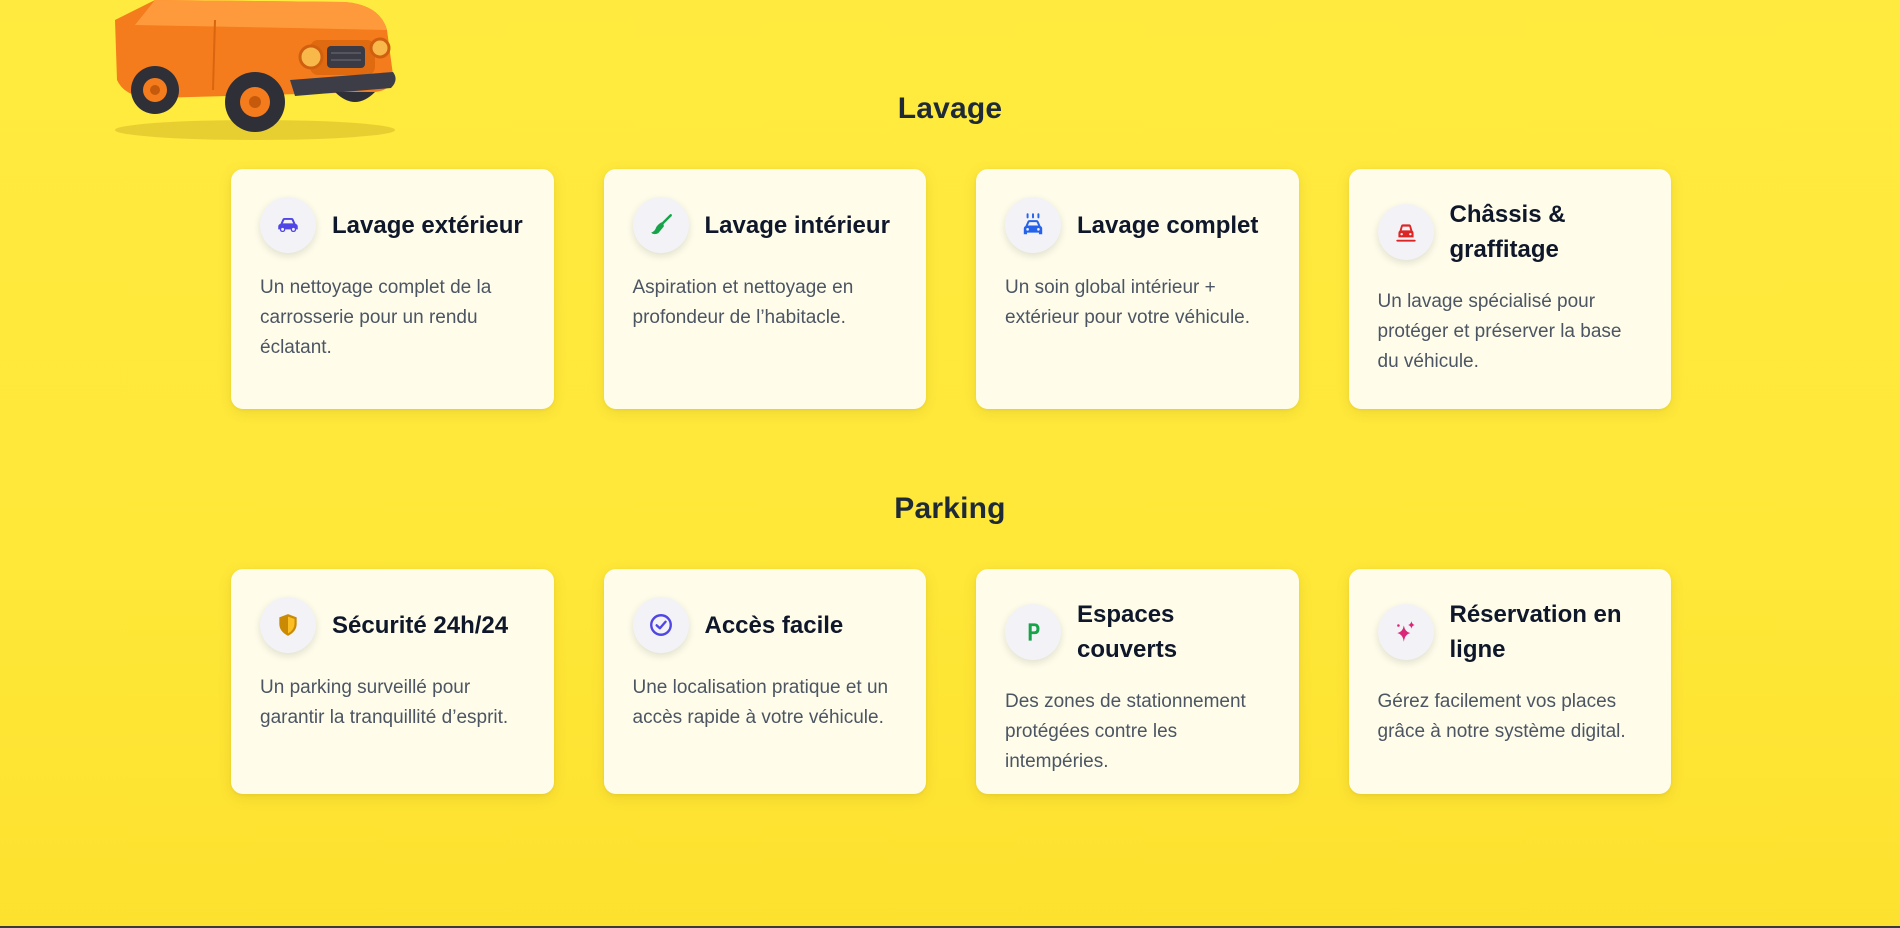  I want to click on card-title: Châssis & graffitage, so click(1507, 232).